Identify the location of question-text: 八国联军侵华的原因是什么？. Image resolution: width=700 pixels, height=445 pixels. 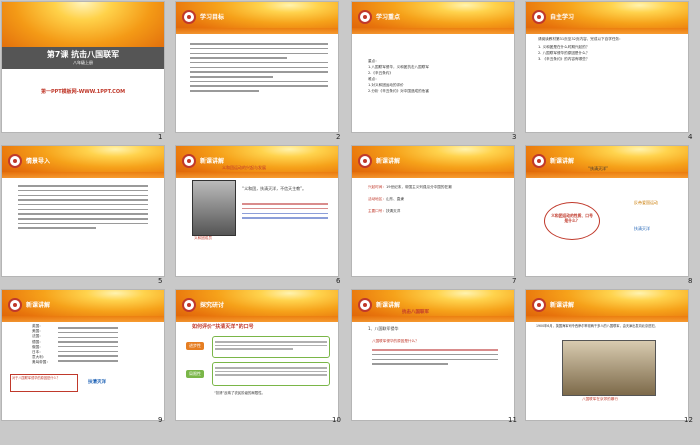
(395, 341).